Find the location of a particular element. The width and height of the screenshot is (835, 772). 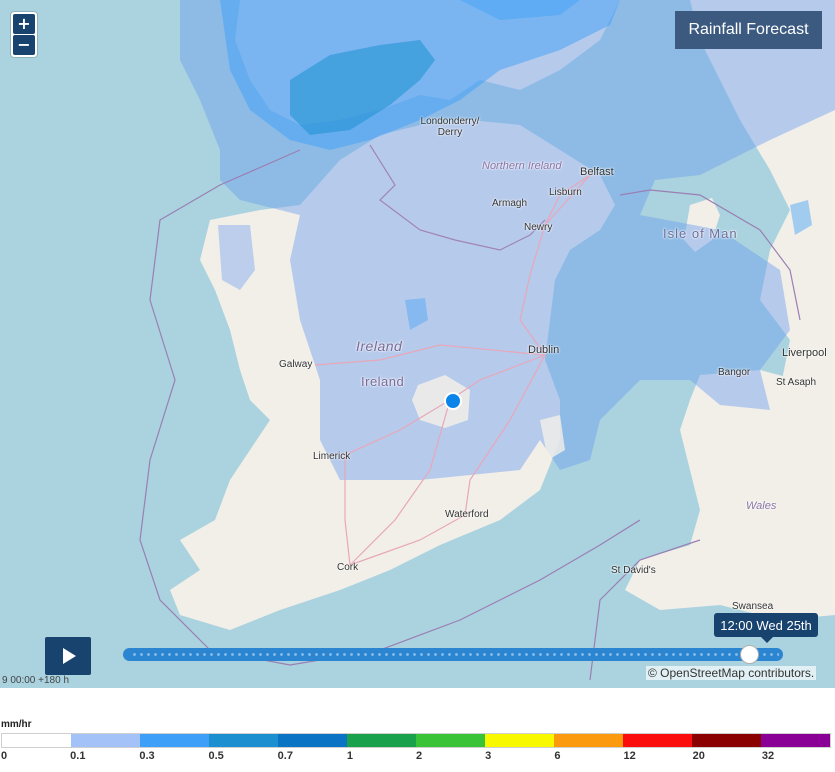

map-attribution: © OpenStreetMap contributors. is located at coordinates (731, 673).